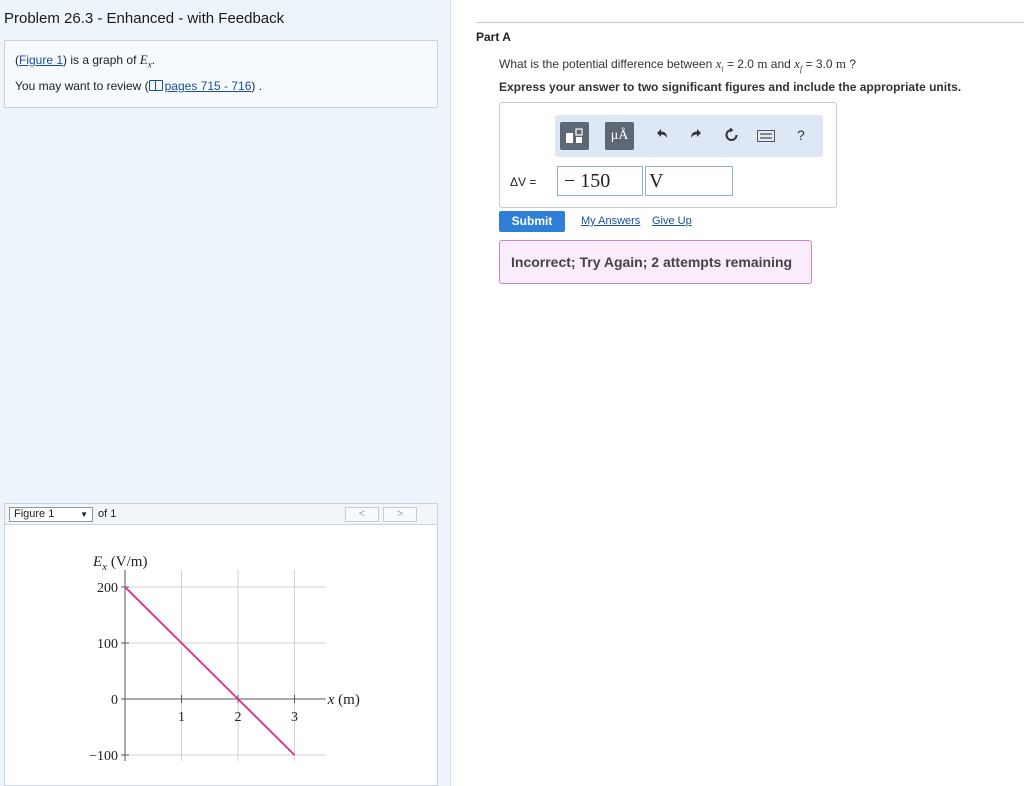 The height and width of the screenshot is (786, 1024). I want to click on submit-button: Submit, so click(532, 221).